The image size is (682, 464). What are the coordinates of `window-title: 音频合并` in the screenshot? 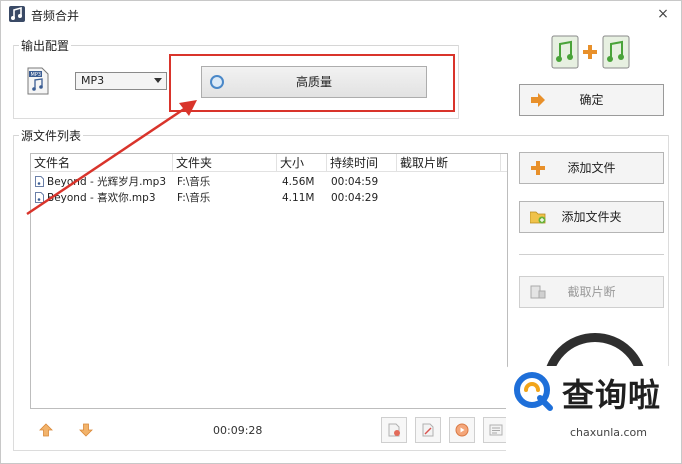 It's located at (55, 16).